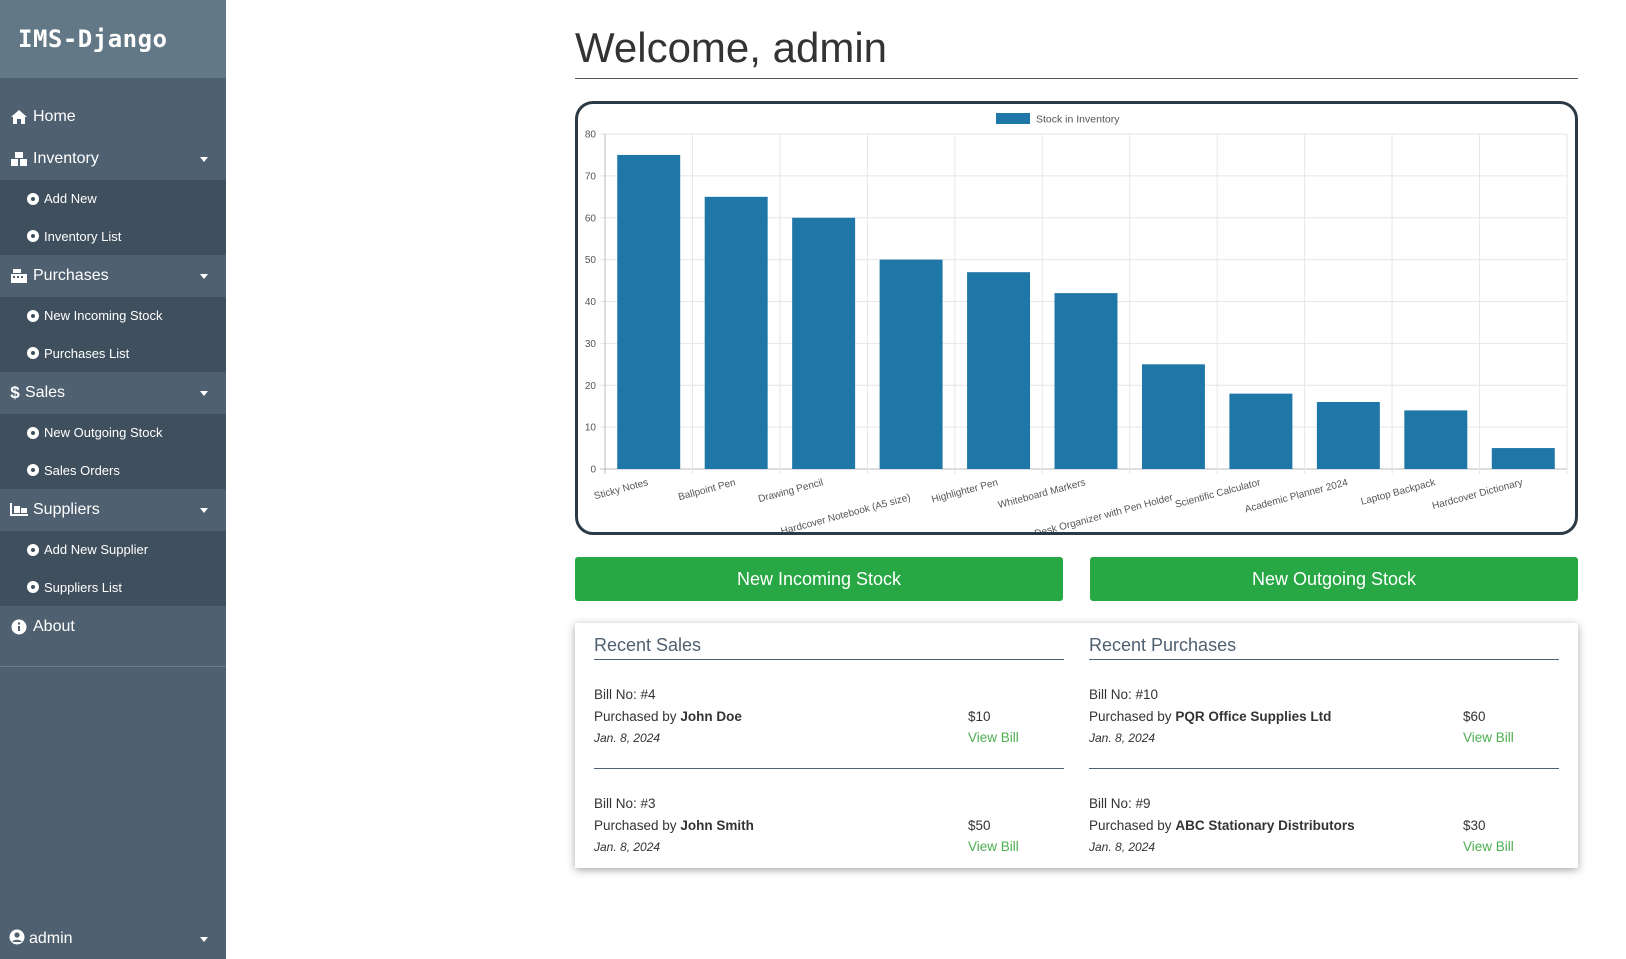  What do you see at coordinates (591, 386) in the screenshot?
I see `y-tick-label: 20` at bounding box center [591, 386].